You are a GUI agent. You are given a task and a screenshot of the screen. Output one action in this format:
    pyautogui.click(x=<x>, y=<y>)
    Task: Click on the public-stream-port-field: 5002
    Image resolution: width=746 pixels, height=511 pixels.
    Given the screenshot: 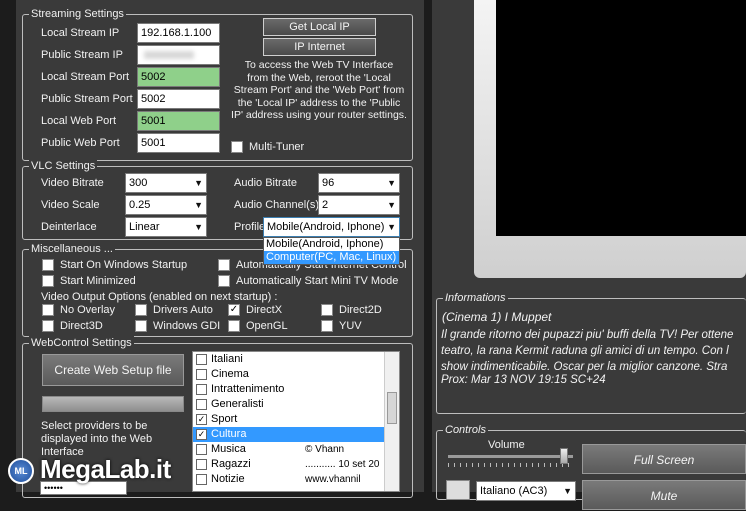 What is the action you would take?
    pyautogui.click(x=178, y=99)
    